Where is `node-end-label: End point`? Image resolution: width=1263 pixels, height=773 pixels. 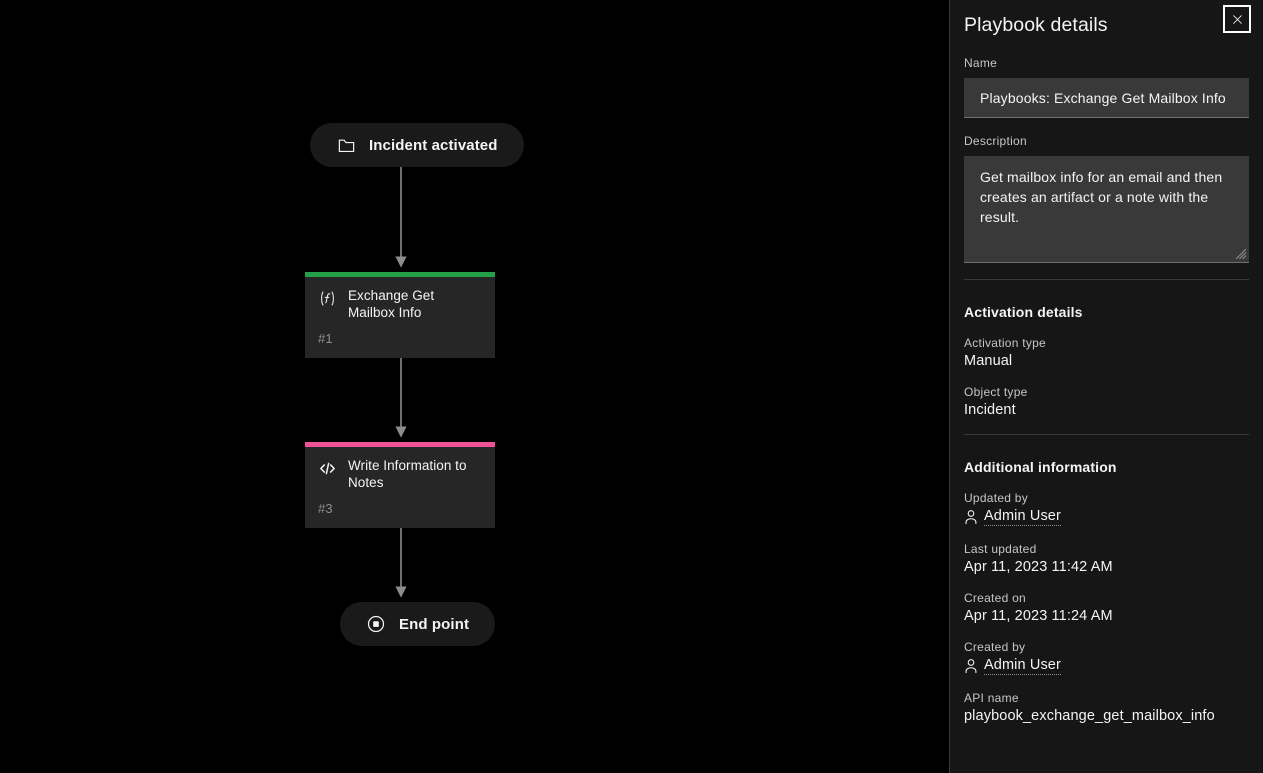
node-end-label: End point is located at coordinates (434, 624).